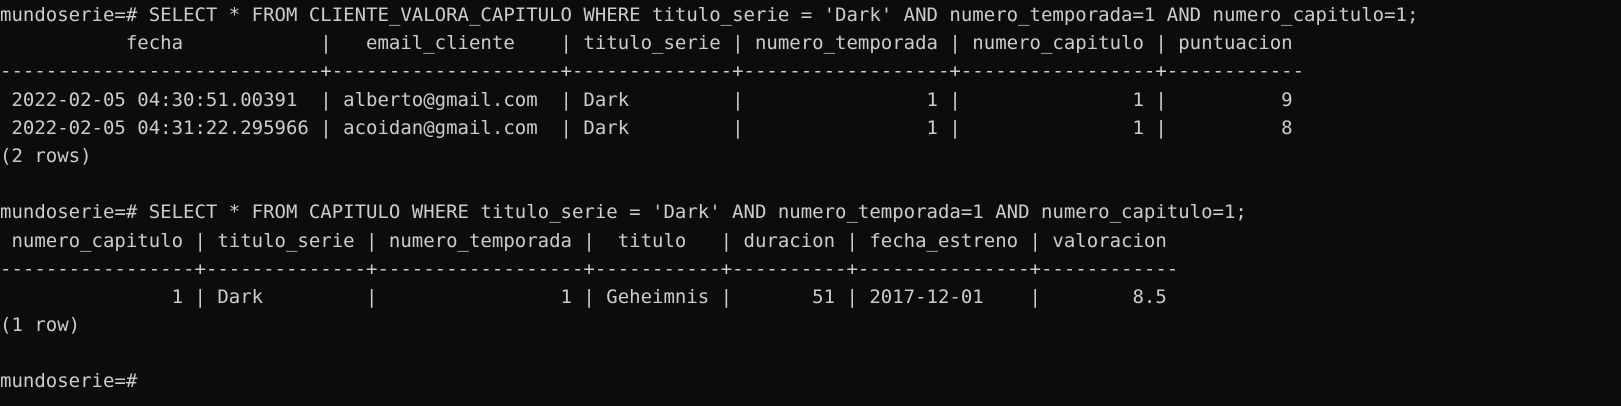 Image resolution: width=1621 pixels, height=406 pixels. What do you see at coordinates (810, 381) in the screenshot?
I see `current-prompt-line: mundoserie=#` at bounding box center [810, 381].